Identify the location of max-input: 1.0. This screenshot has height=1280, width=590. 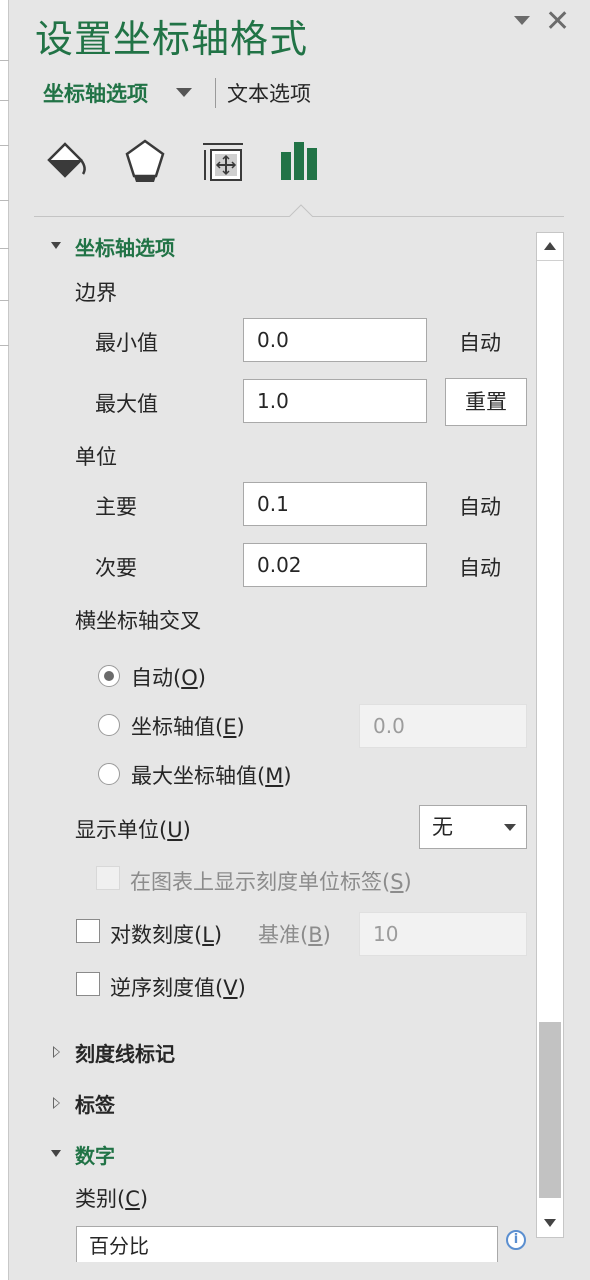
(335, 401).